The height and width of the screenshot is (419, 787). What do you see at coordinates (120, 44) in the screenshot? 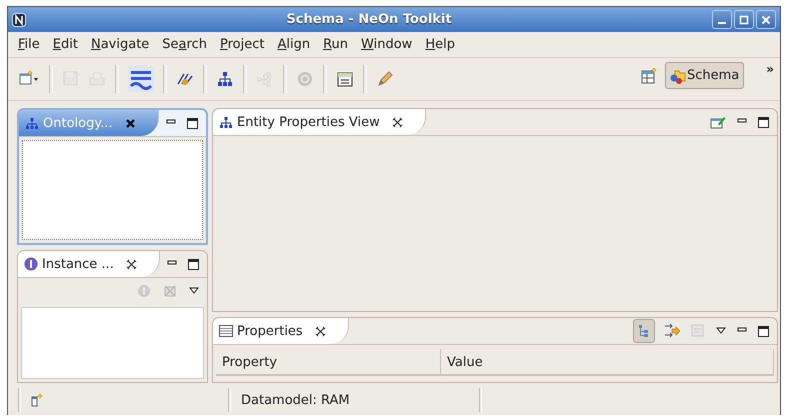
I see `menu-item: Navigate` at bounding box center [120, 44].